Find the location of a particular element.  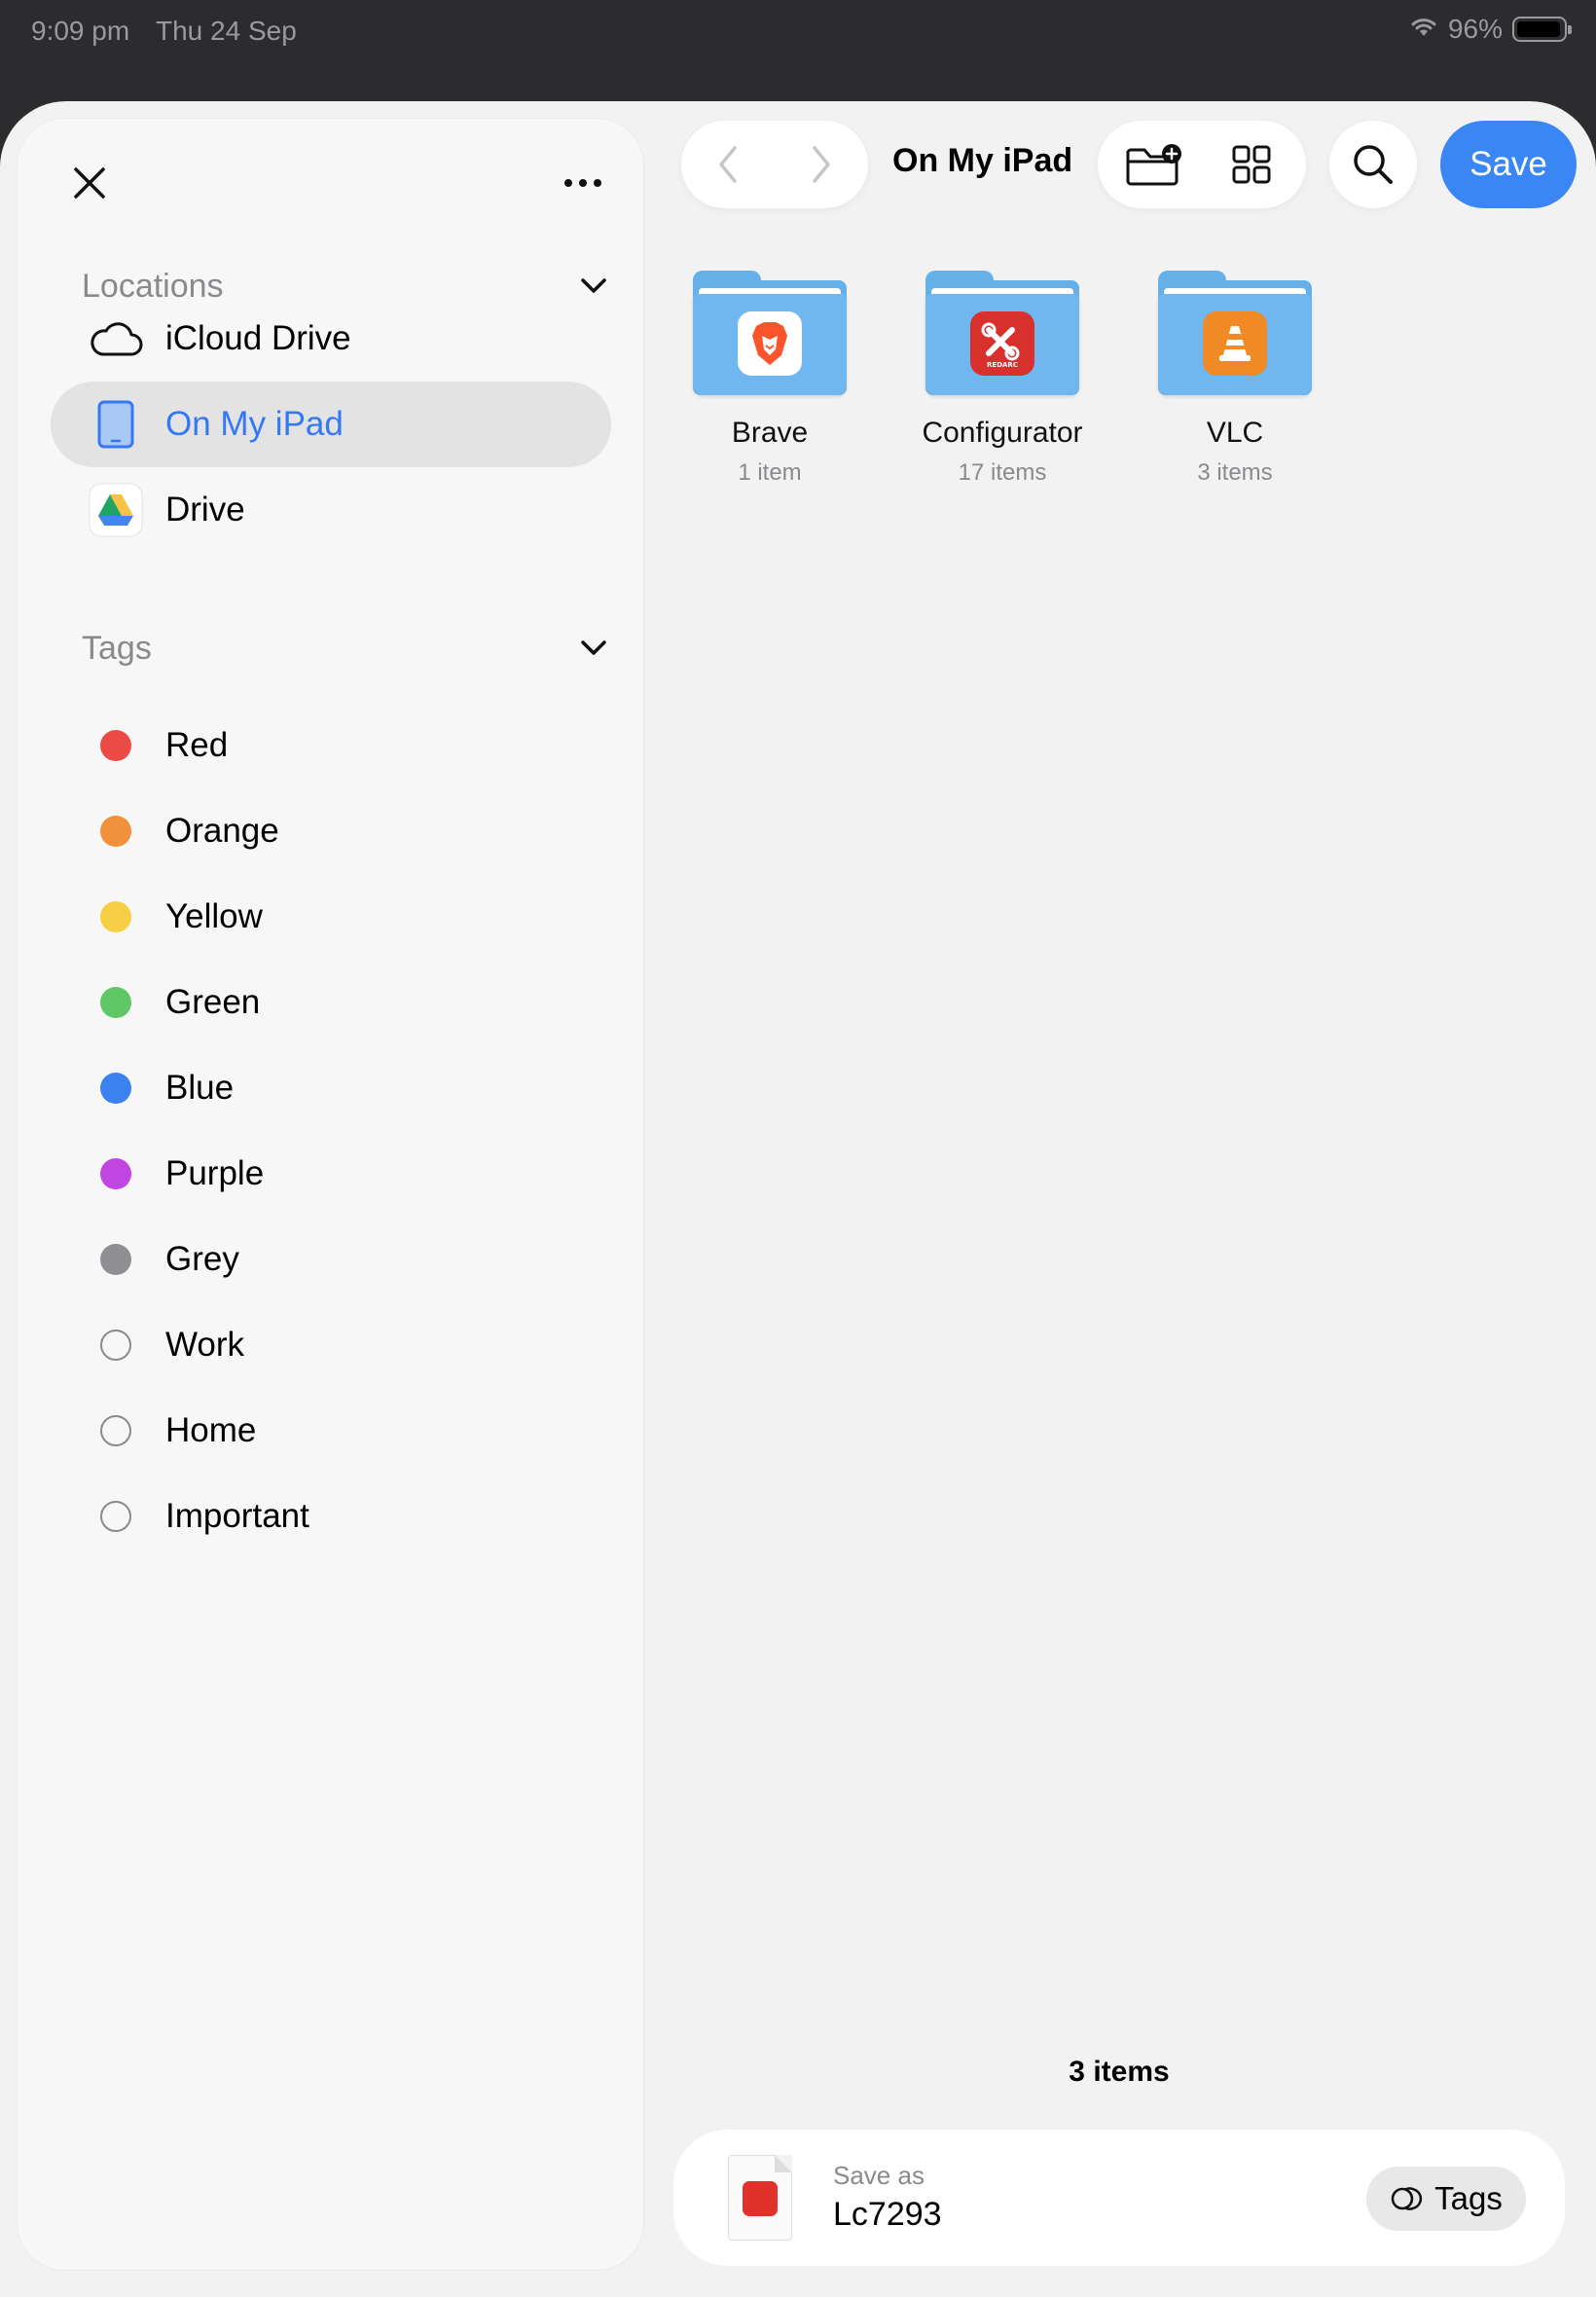

sidebar-tag-label: Work is located at coordinates (205, 1345).